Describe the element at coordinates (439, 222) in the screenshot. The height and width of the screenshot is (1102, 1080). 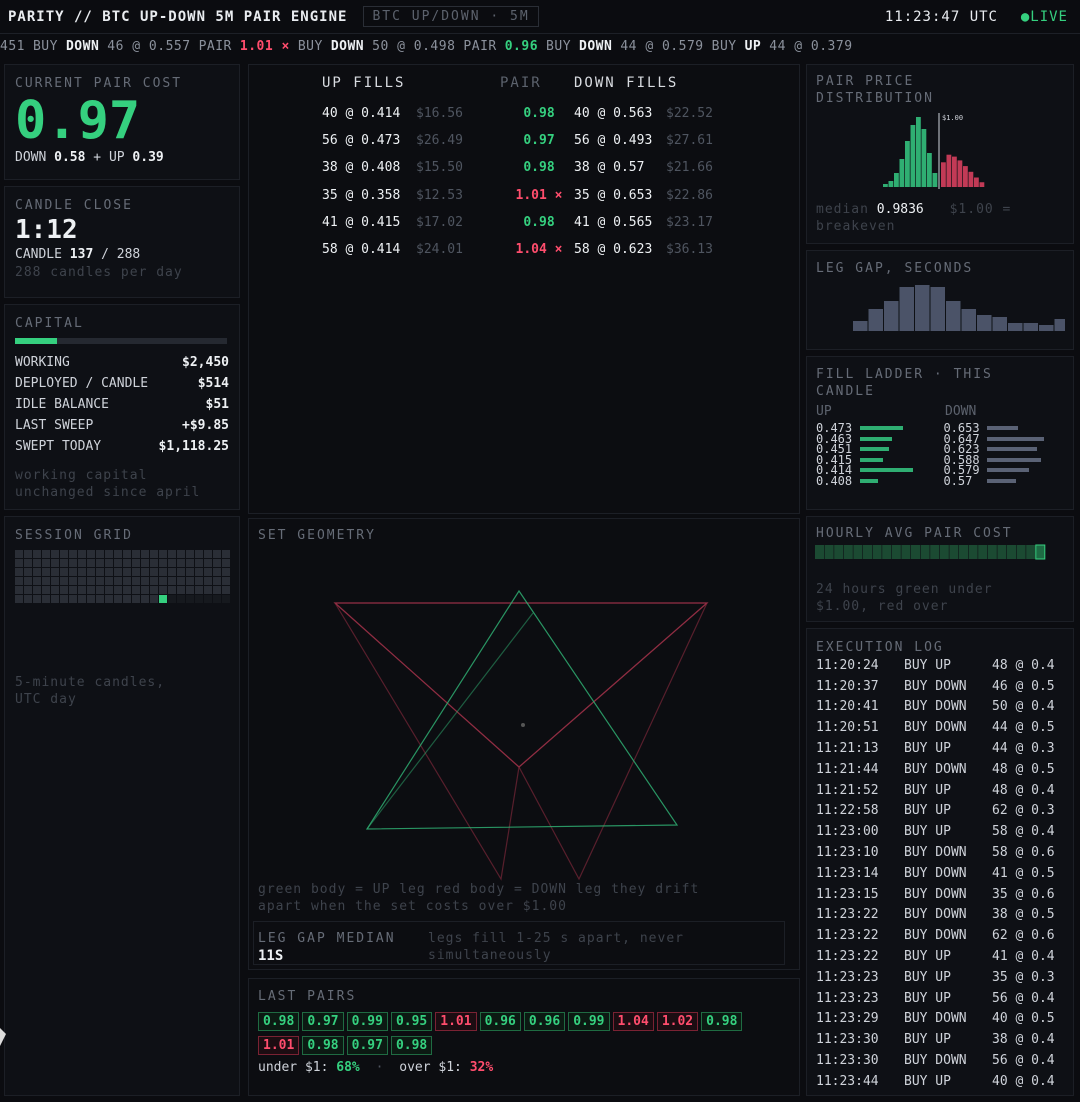
I see `up-fill-value: $17.02` at that location.